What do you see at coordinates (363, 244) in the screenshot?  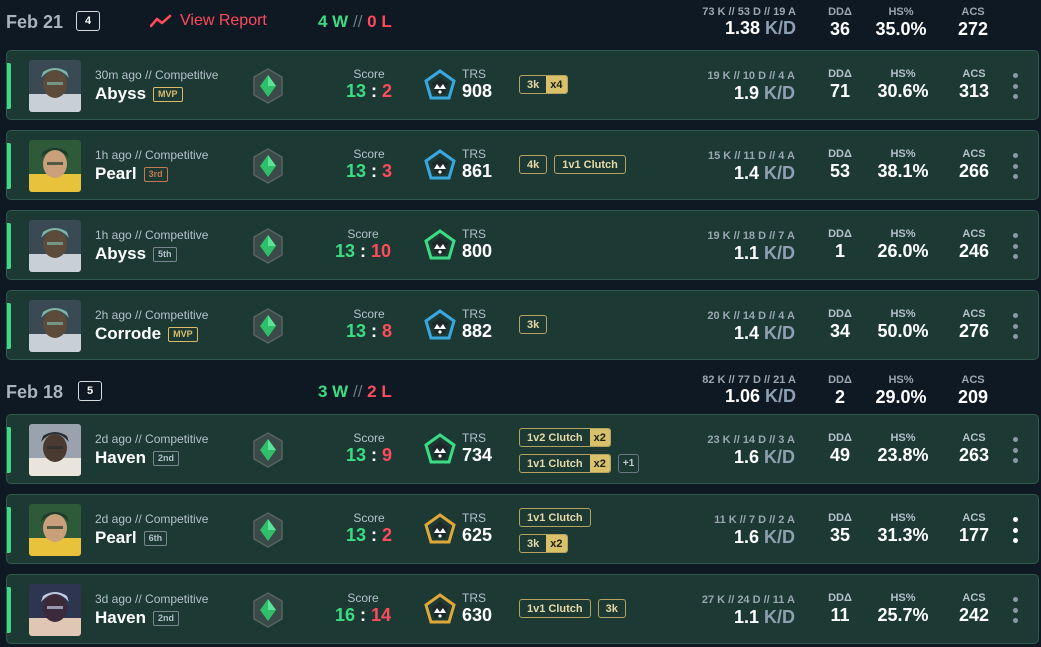 I see `match-score: Score 13:10` at bounding box center [363, 244].